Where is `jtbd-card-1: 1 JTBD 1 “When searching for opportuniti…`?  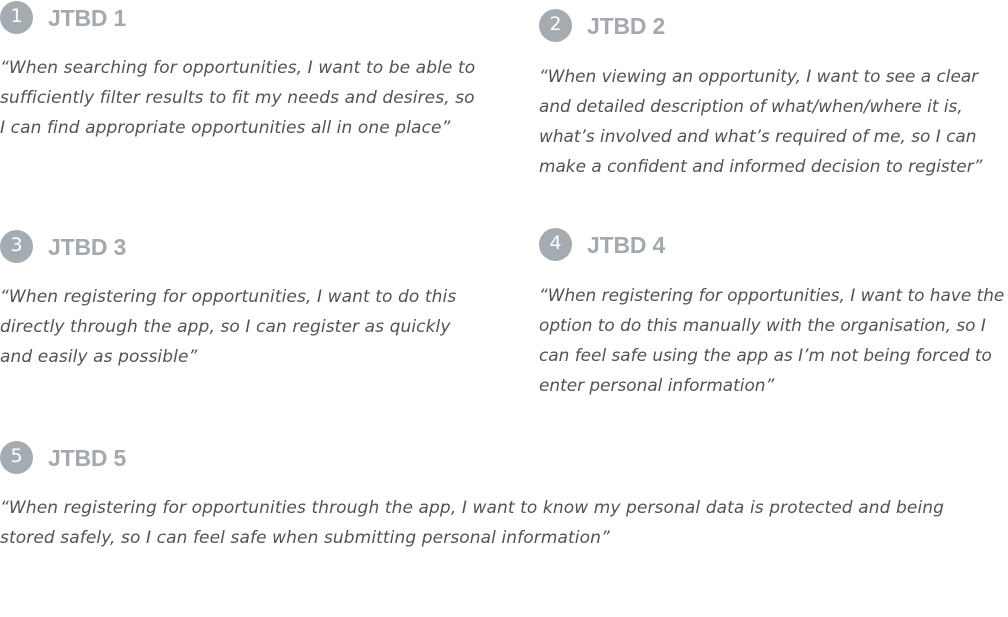 jtbd-card-1: 1 JTBD 1 “When searching for opportuniti… is located at coordinates (239, 72).